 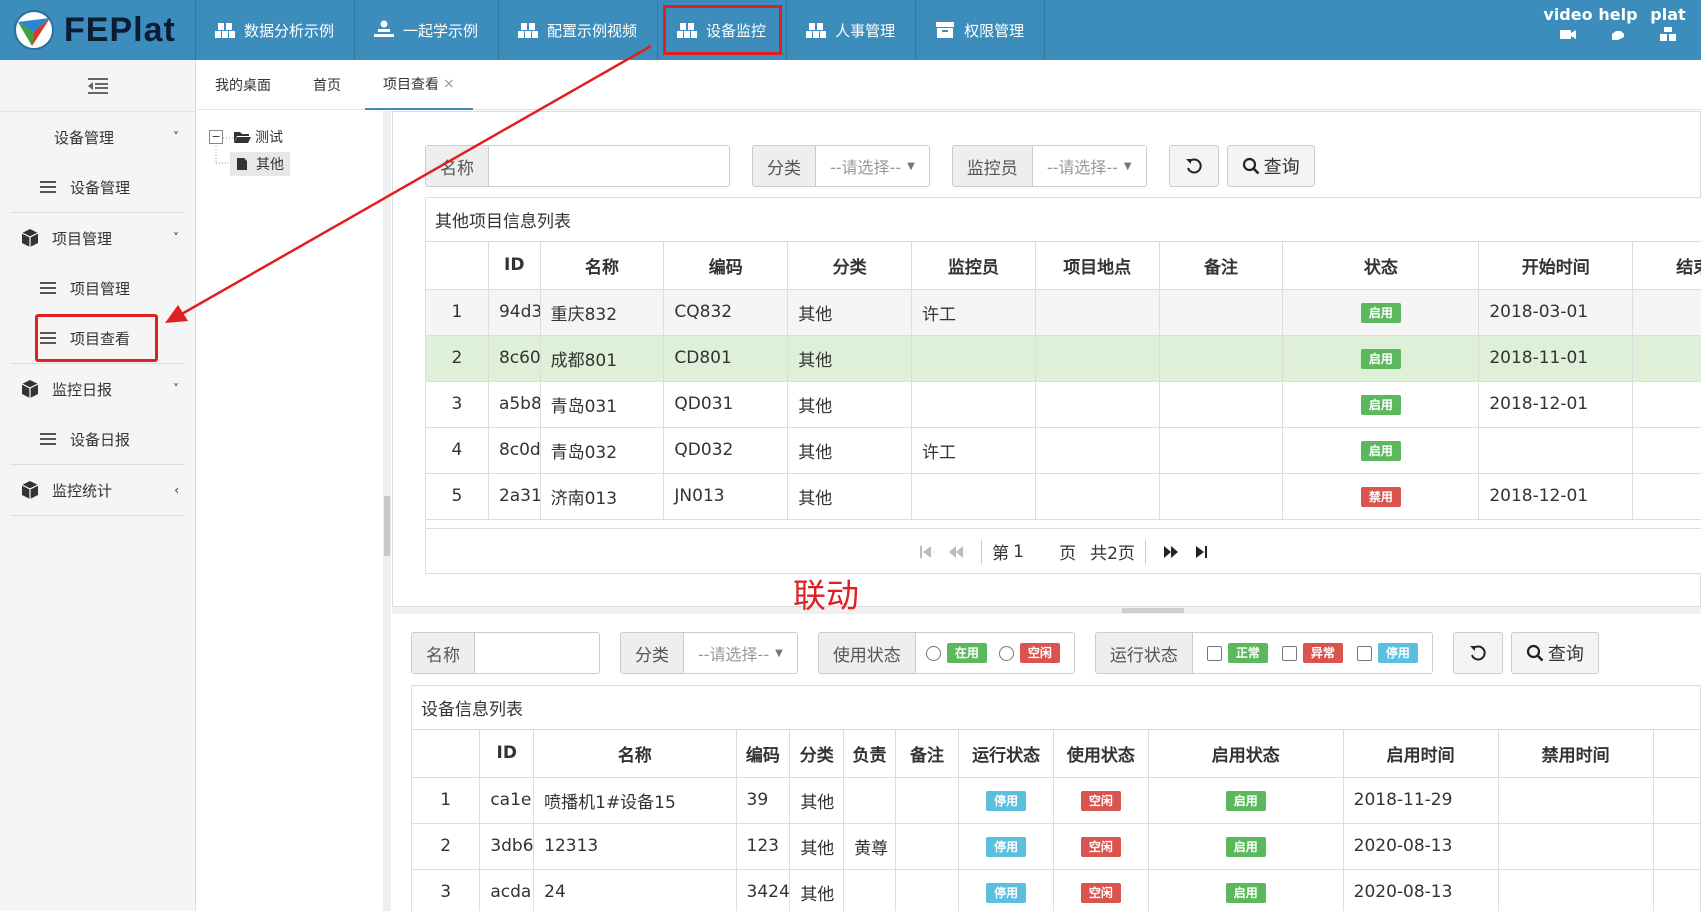 I want to click on cell-owner, so click(x=869, y=890).